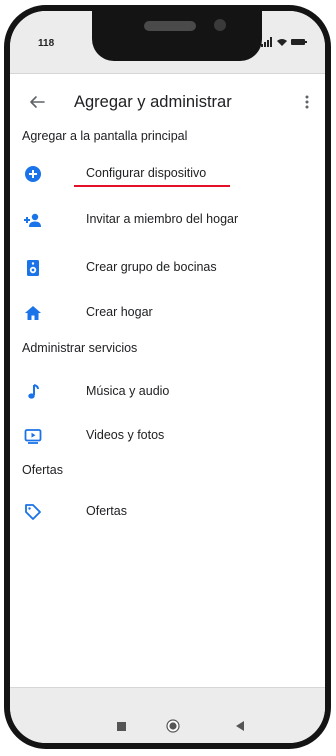 Image resolution: width=336 pixels, height=756 pixels. I want to click on wifi-icon, so click(282, 42).